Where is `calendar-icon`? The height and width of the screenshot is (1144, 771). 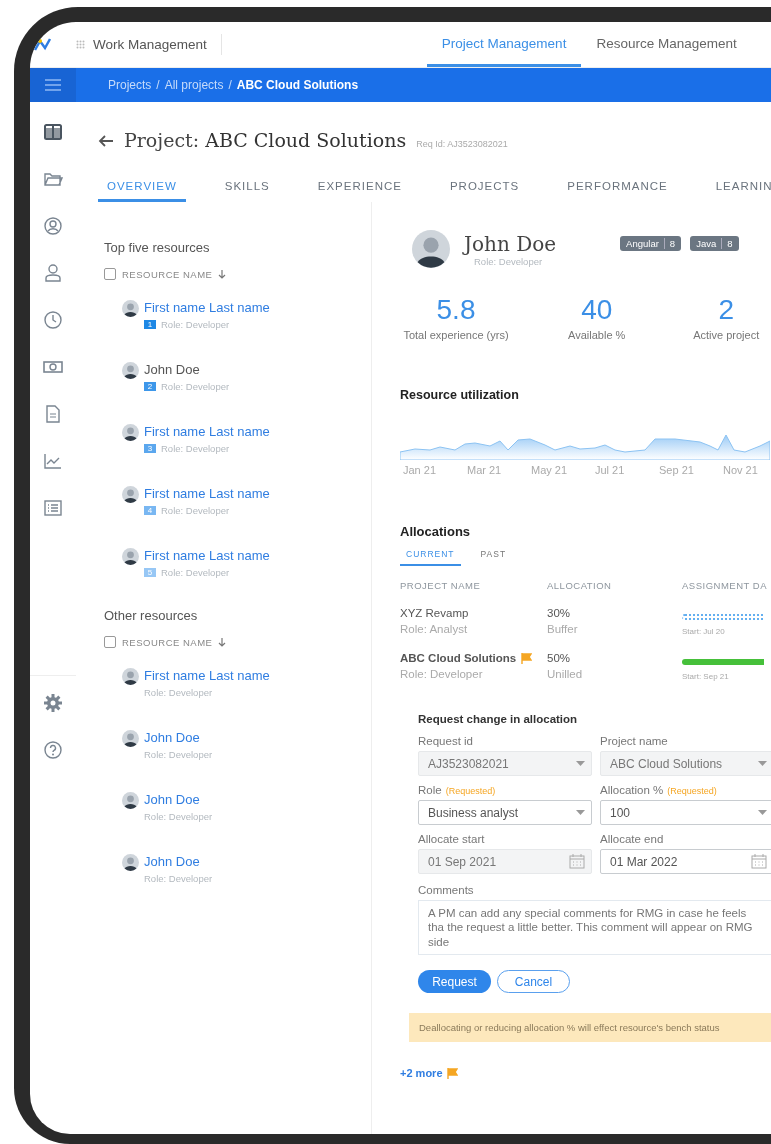 calendar-icon is located at coordinates (759, 861).